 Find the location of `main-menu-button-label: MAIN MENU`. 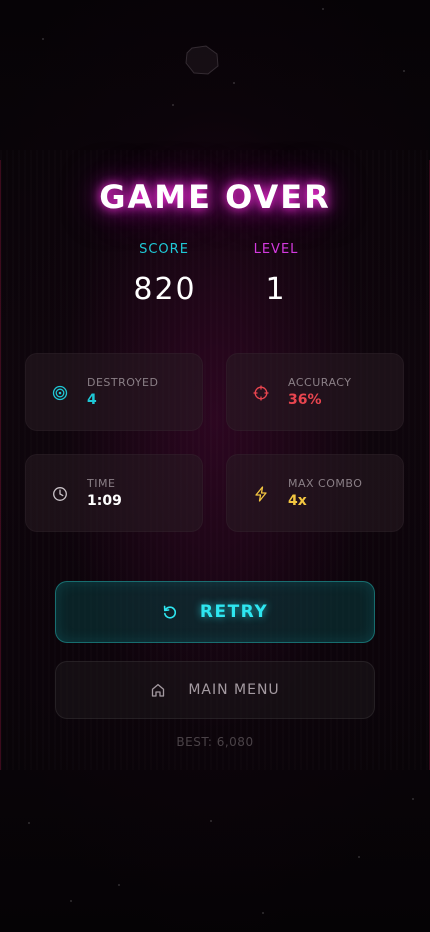

main-menu-button-label: MAIN MENU is located at coordinates (234, 690).